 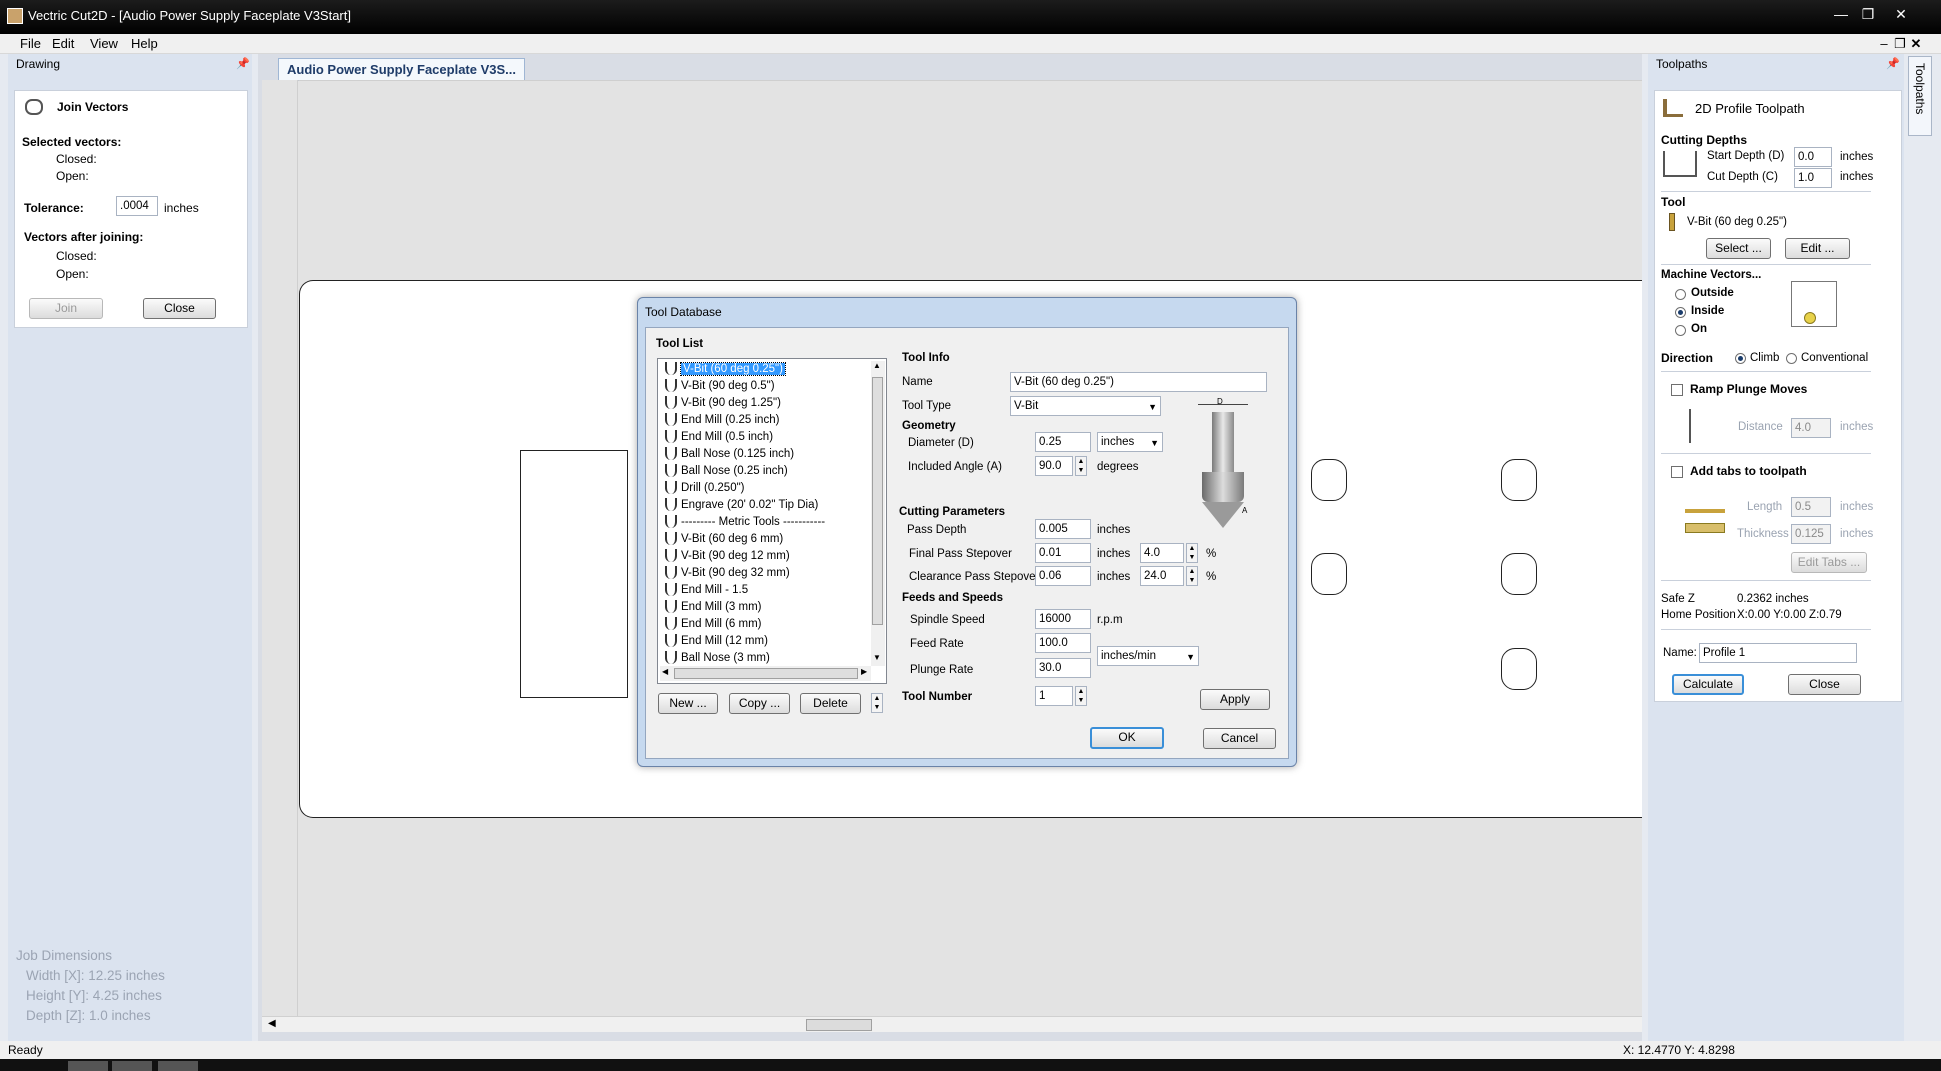 I want to click on join-close-button: Close, so click(x=179, y=308).